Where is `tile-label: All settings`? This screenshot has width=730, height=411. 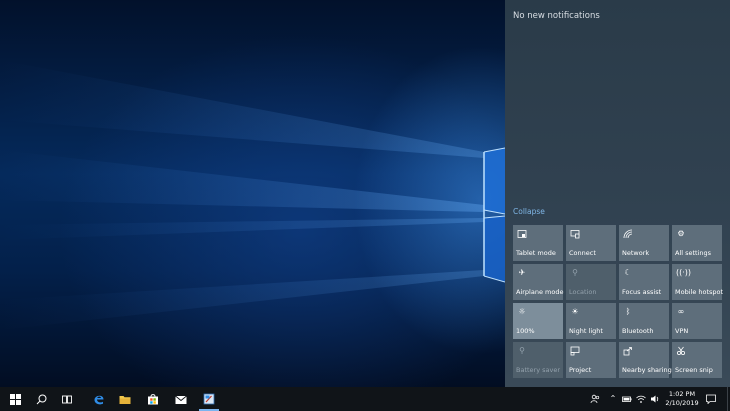
tile-label: All settings is located at coordinates (693, 253).